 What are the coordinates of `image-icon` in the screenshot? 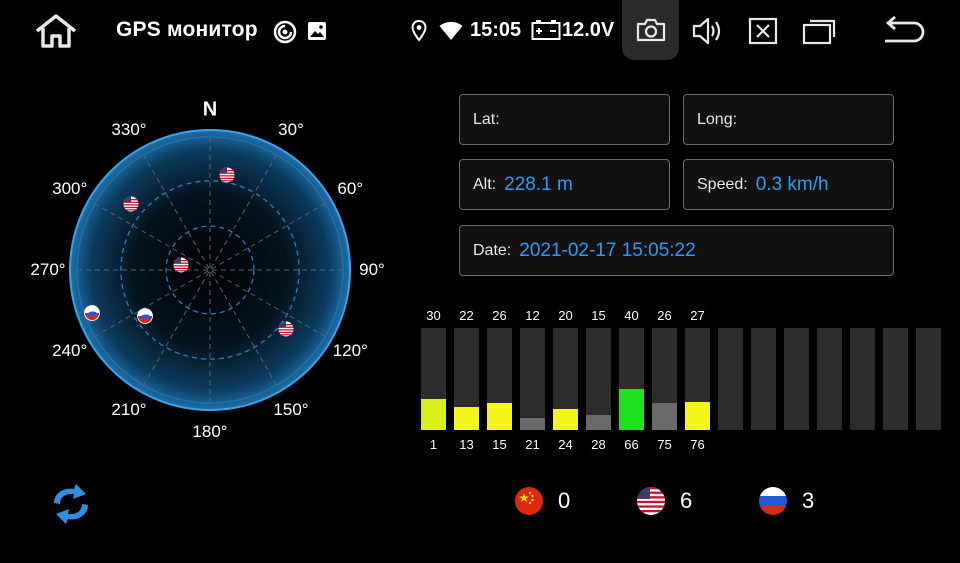 It's located at (317, 31).